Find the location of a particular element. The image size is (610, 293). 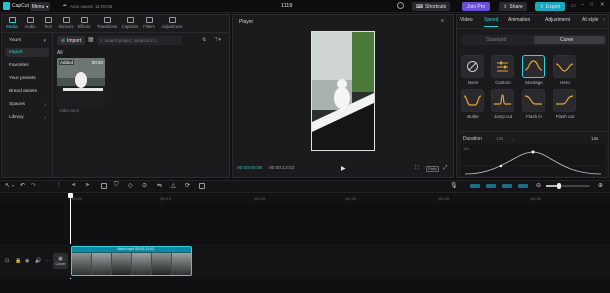

share-button: ⇪ Share is located at coordinates (513, 6).